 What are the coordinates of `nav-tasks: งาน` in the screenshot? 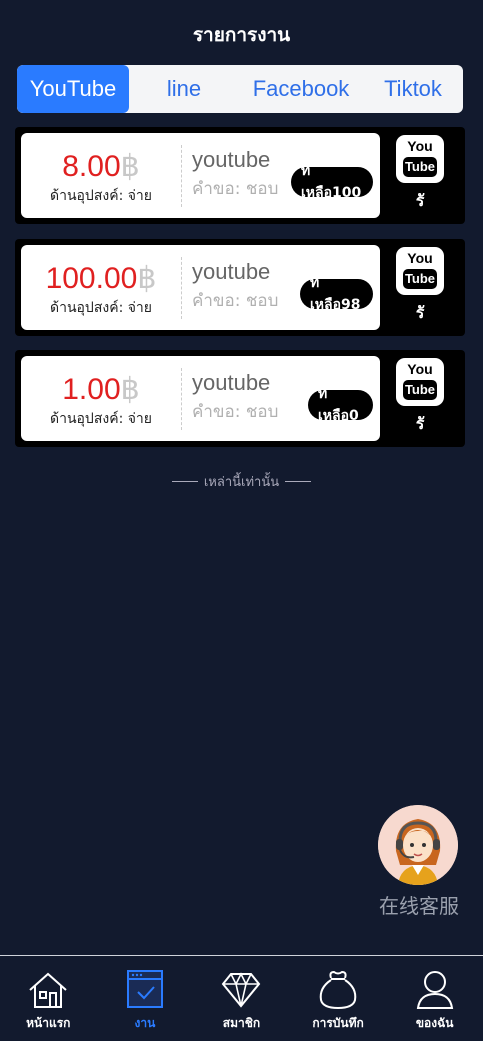 It's located at (145, 998).